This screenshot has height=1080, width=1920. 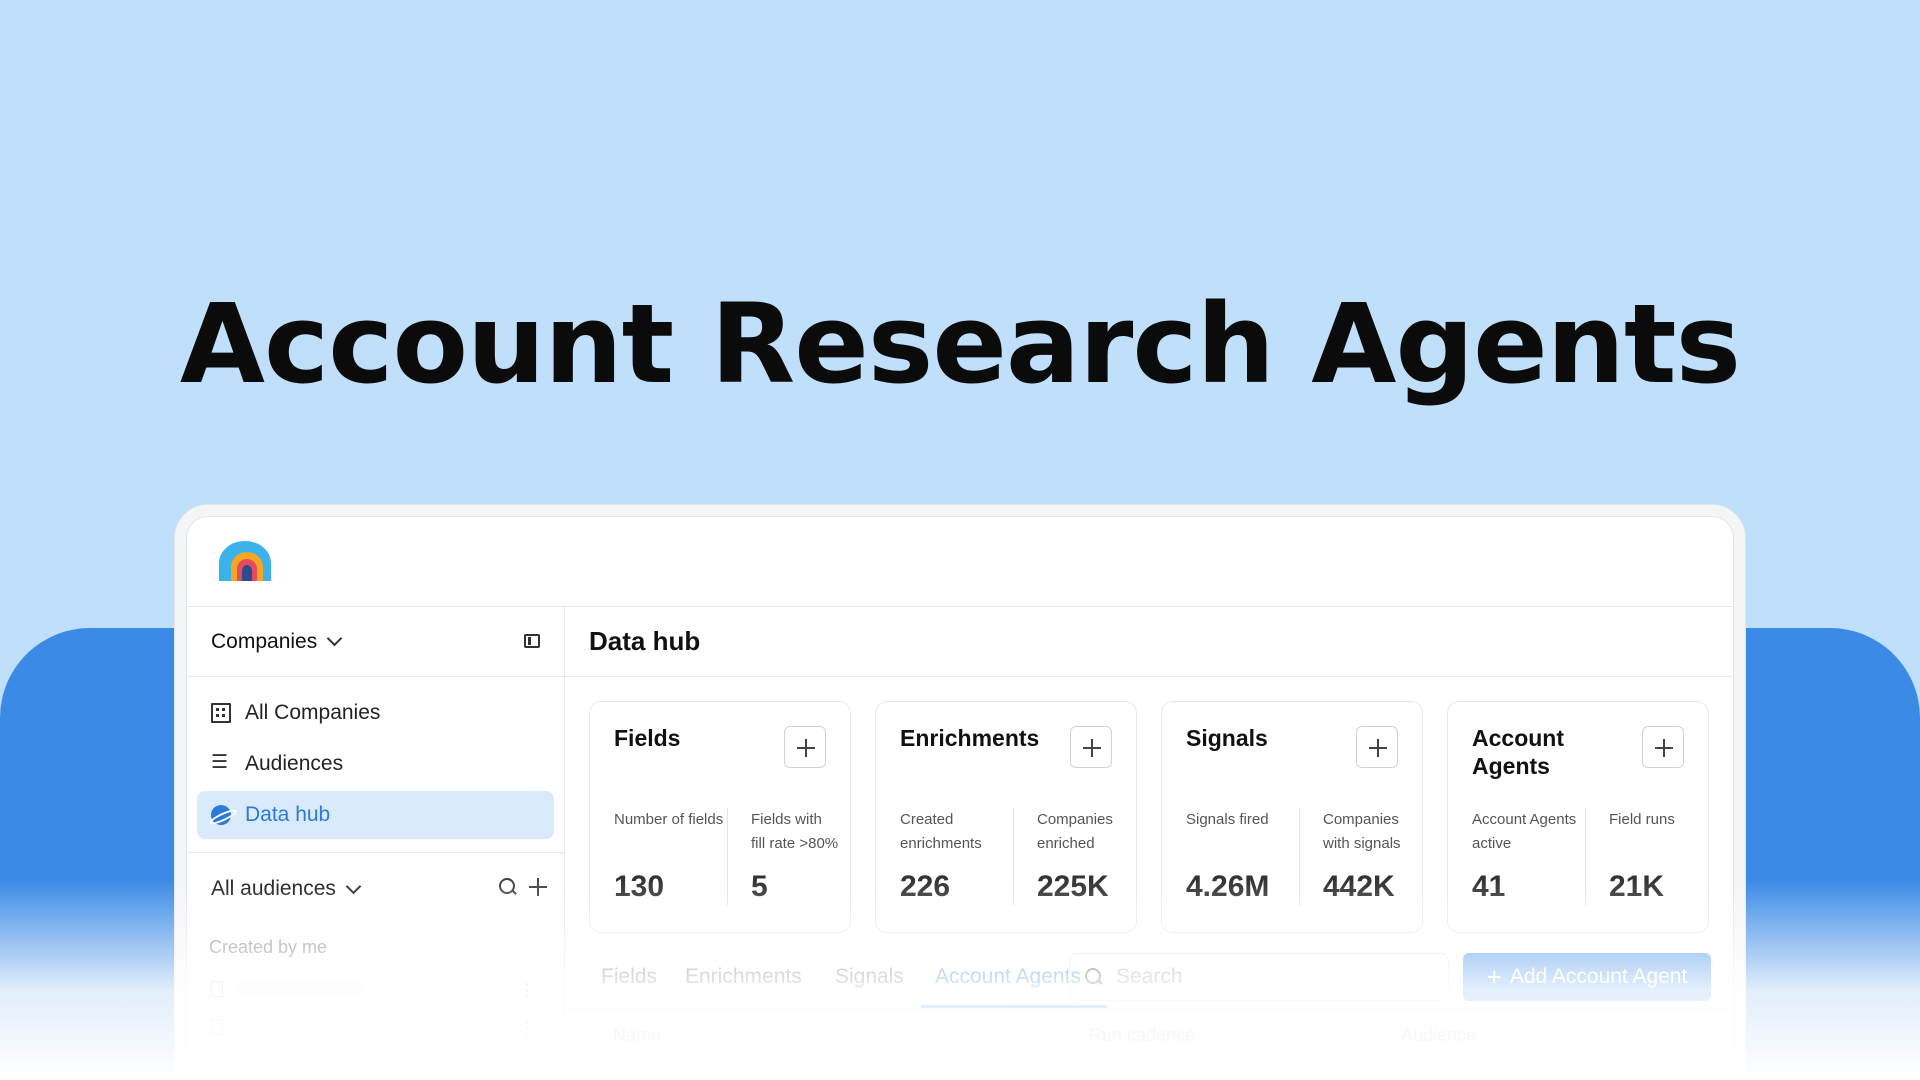 I want to click on column-header-audience: Audience, so click(x=1438, y=1035).